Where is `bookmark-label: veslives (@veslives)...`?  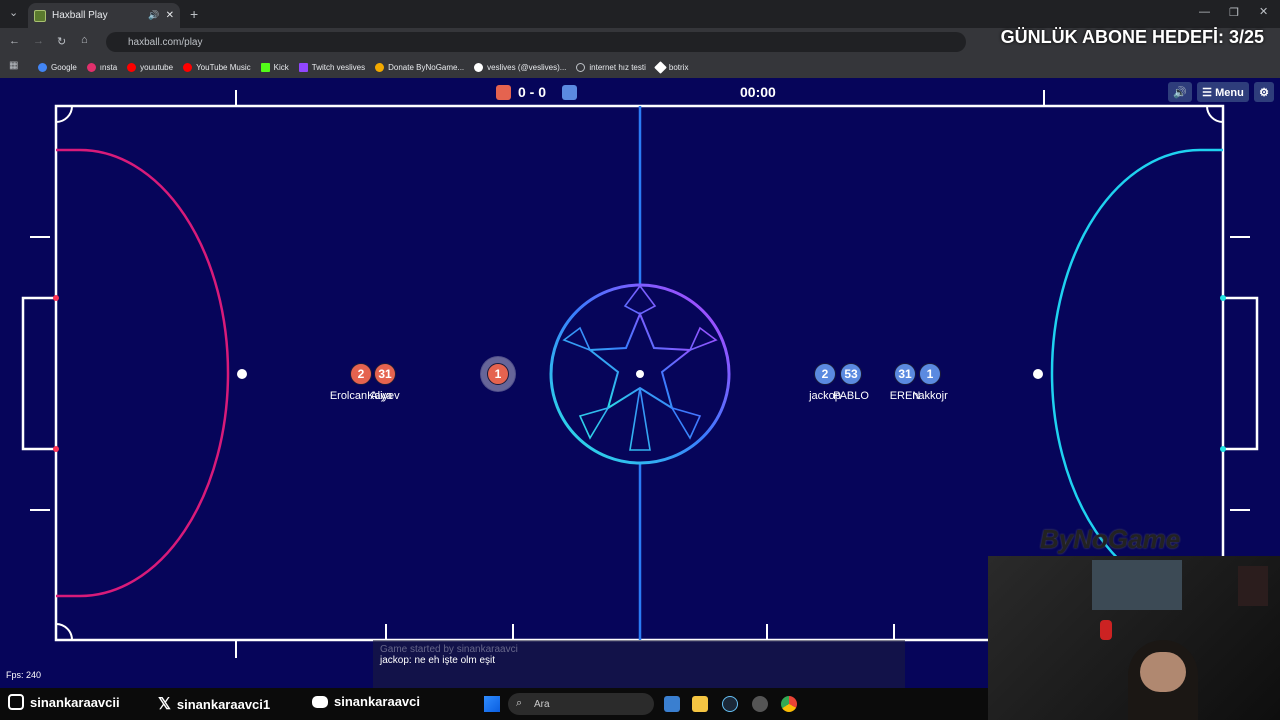
bookmark-label: veslives (@veslives)... is located at coordinates (527, 67).